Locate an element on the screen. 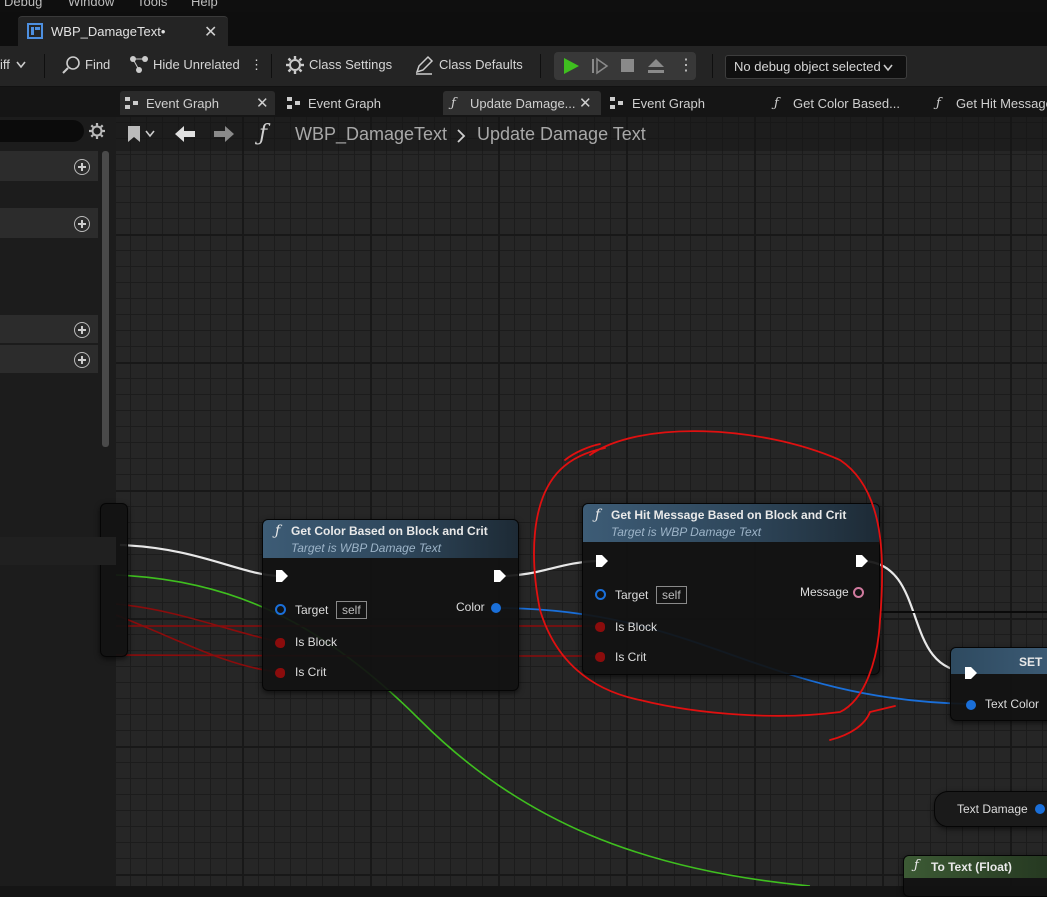 Image resolution: width=1047 pixels, height=897 pixels. partial-node is located at coordinates (114, 580).